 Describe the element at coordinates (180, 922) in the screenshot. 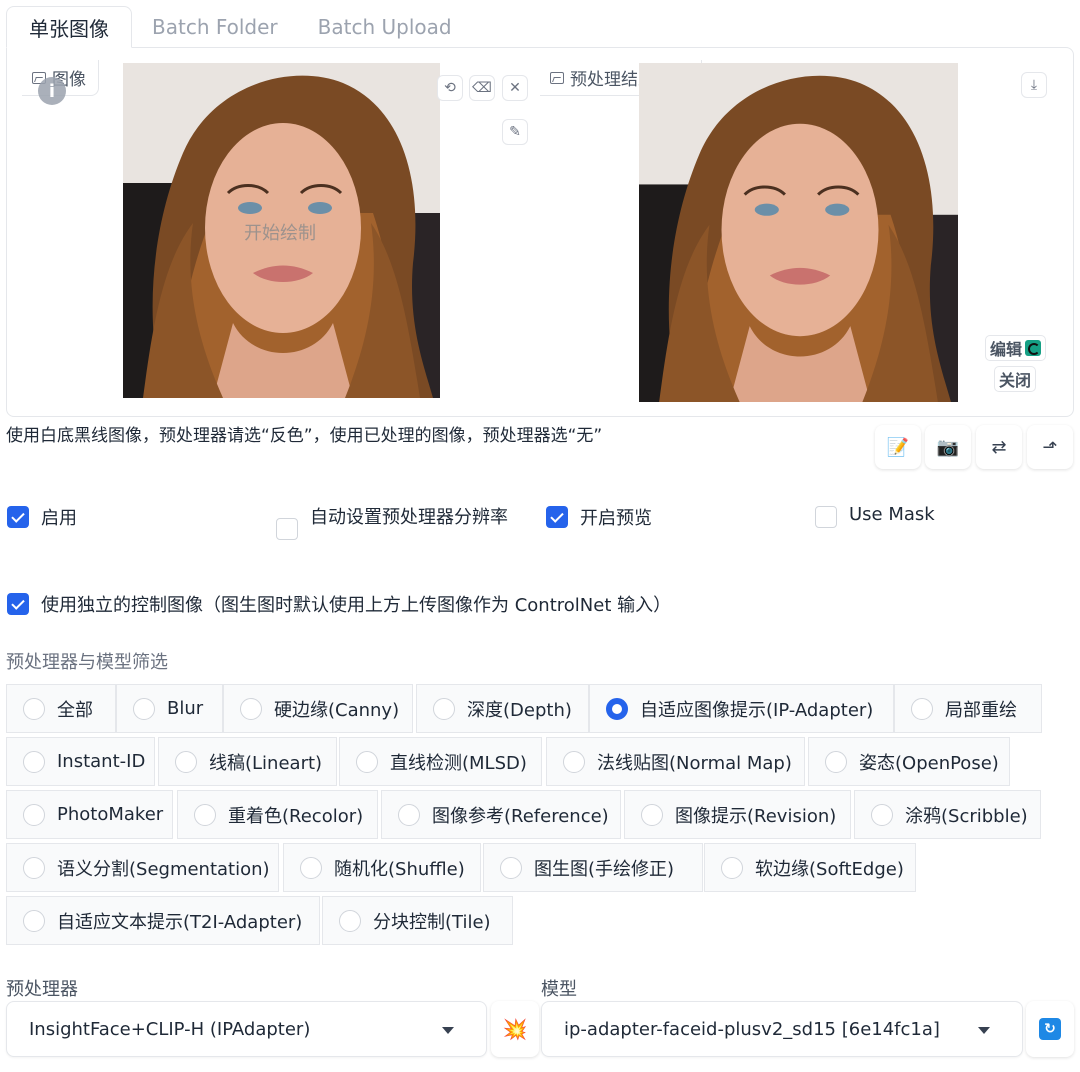

I see `radio-label: 自适应文本提示(T2I-Adapter)` at that location.